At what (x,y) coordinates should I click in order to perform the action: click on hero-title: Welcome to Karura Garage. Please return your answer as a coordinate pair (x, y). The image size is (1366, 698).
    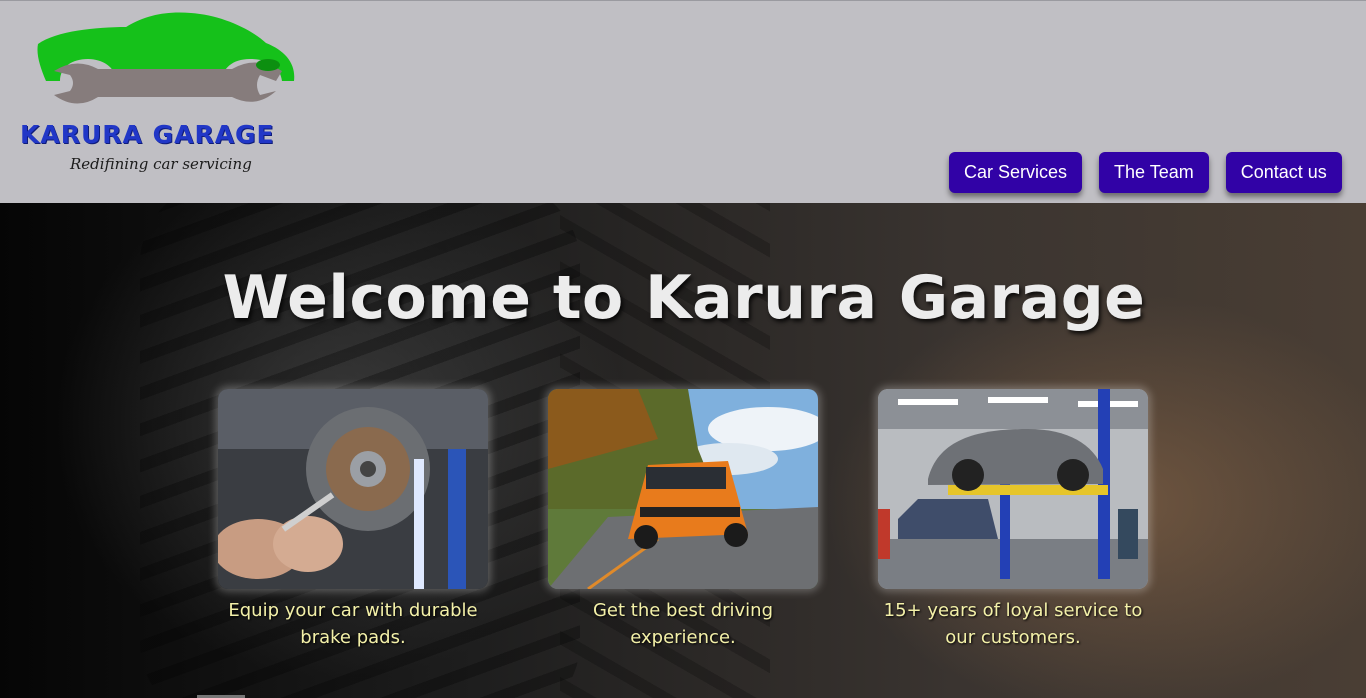
    Looking at the image, I should click on (684, 298).